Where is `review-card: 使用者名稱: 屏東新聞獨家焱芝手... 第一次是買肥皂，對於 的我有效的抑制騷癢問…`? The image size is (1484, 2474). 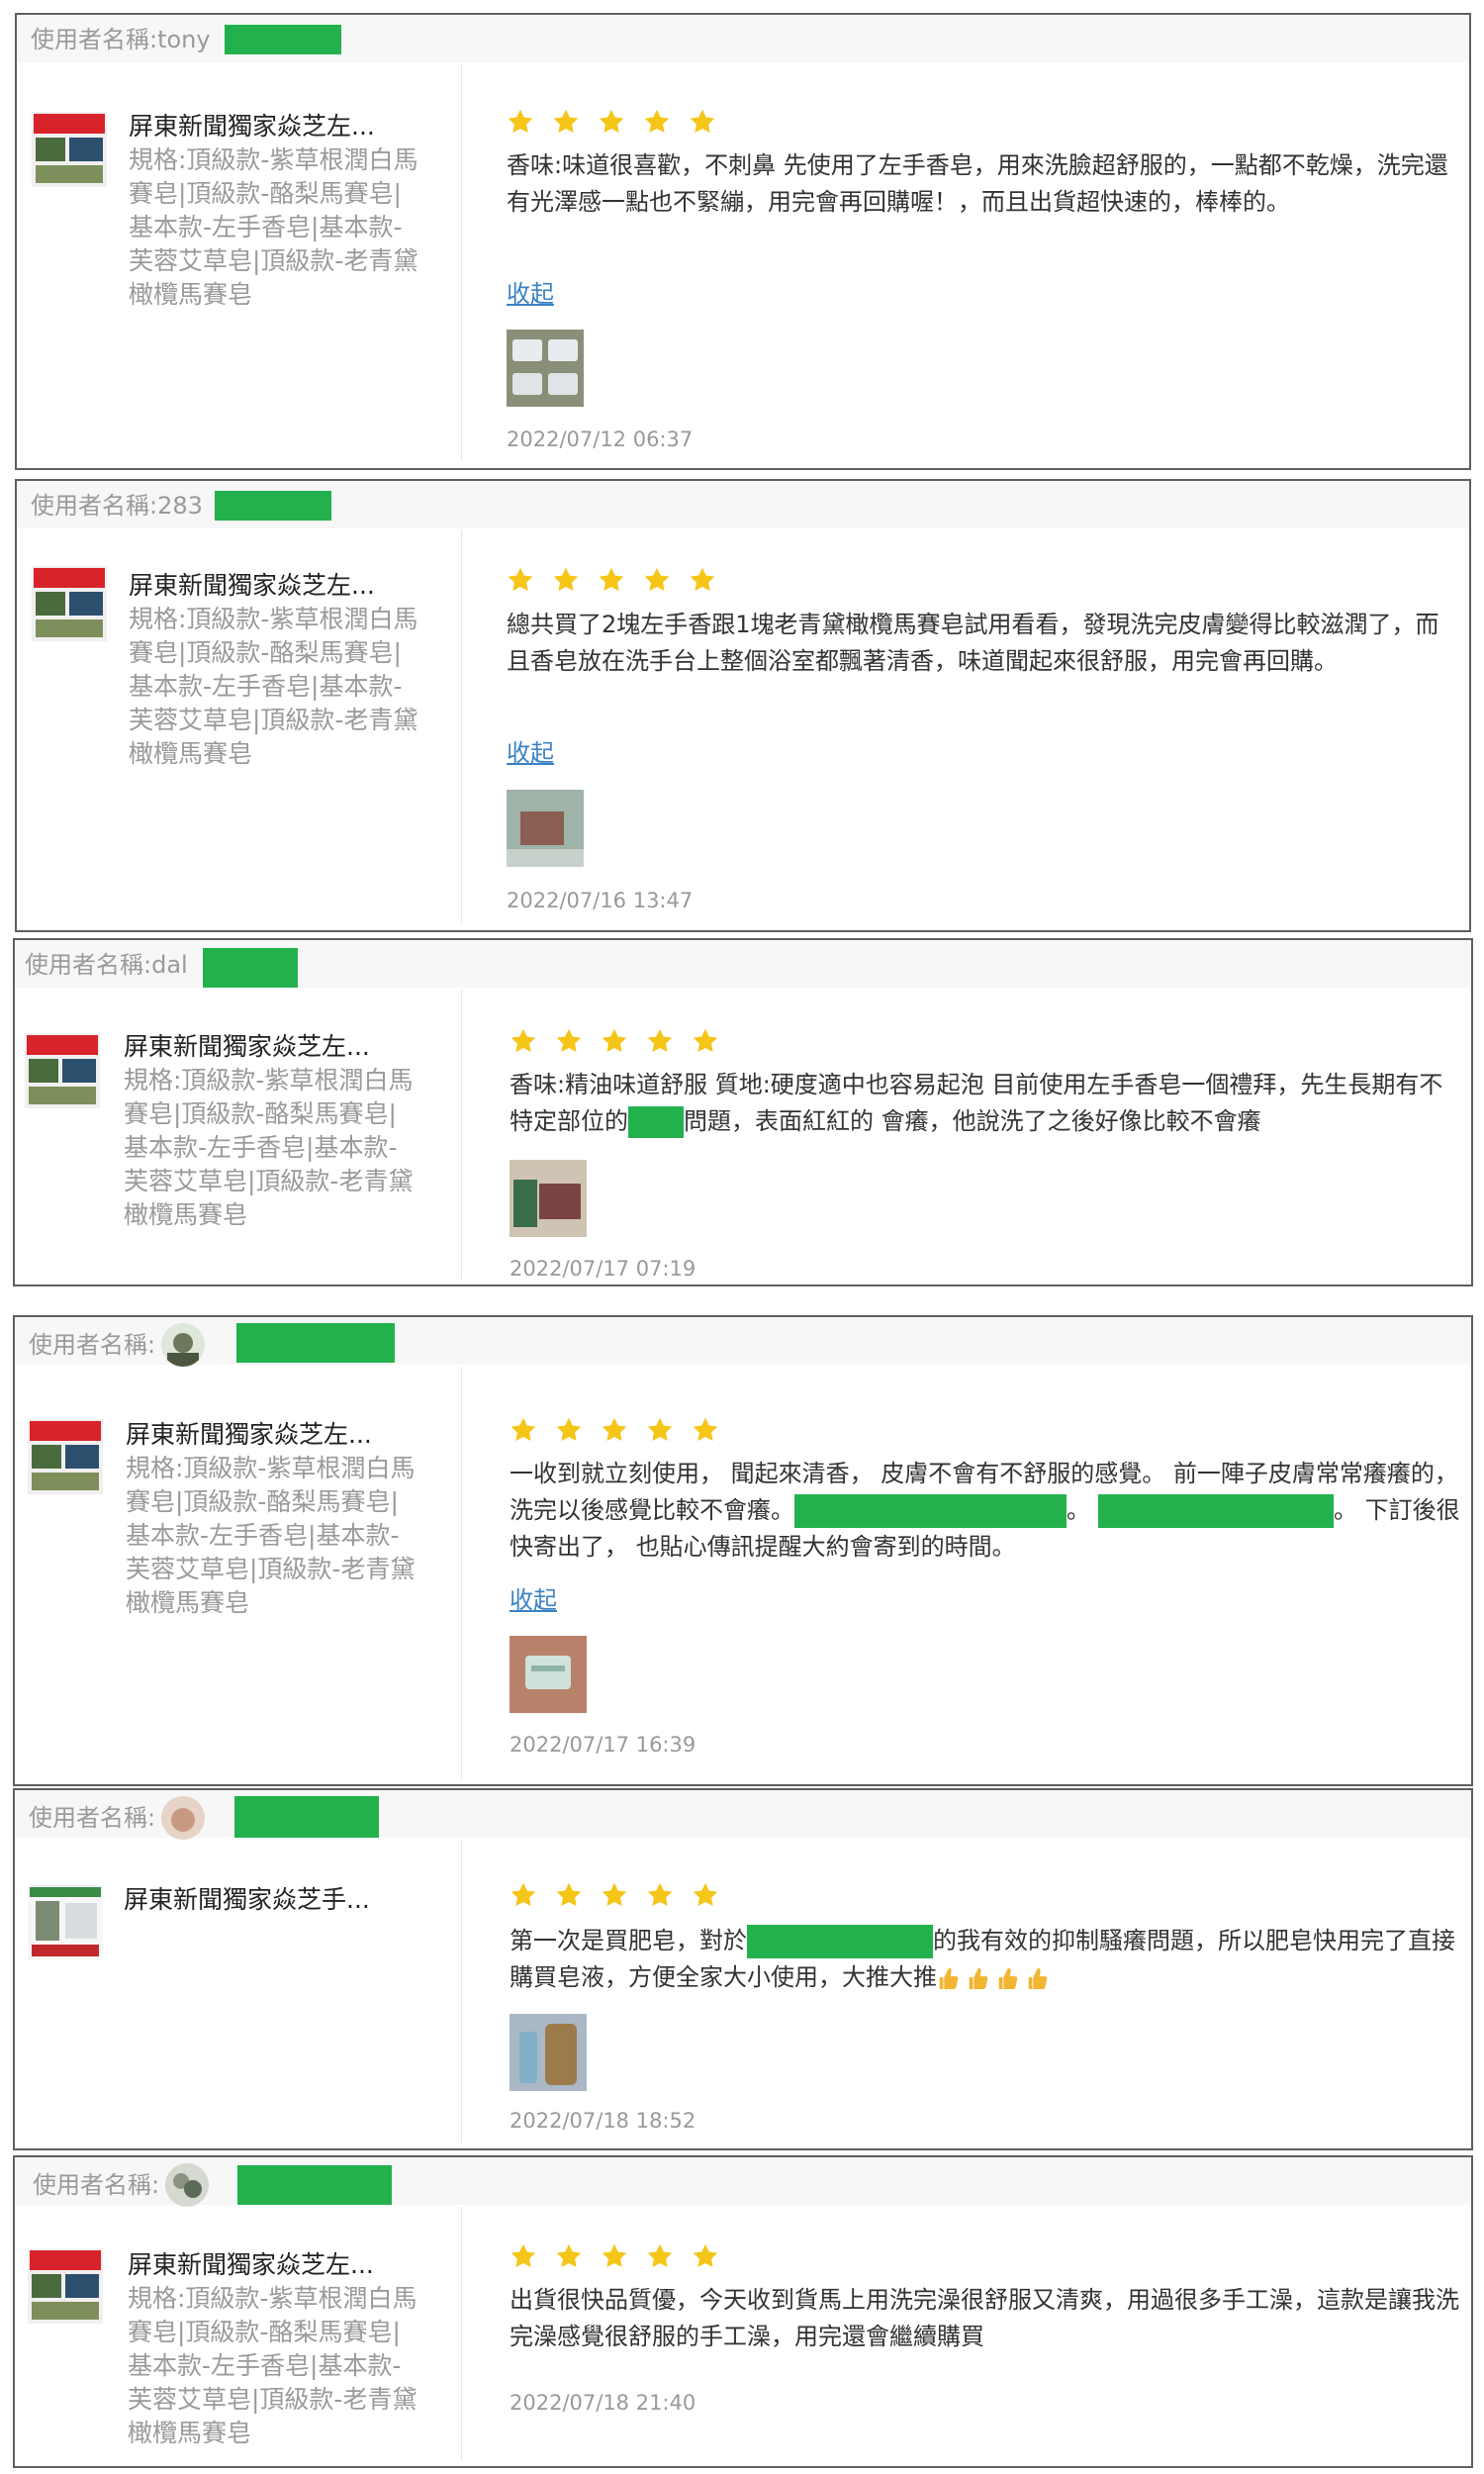 review-card: 使用者名稱: 屏東新聞獨家焱芝手... 第一次是買肥皂，對於 的我有效的抑制騷癢問… is located at coordinates (743, 1969).